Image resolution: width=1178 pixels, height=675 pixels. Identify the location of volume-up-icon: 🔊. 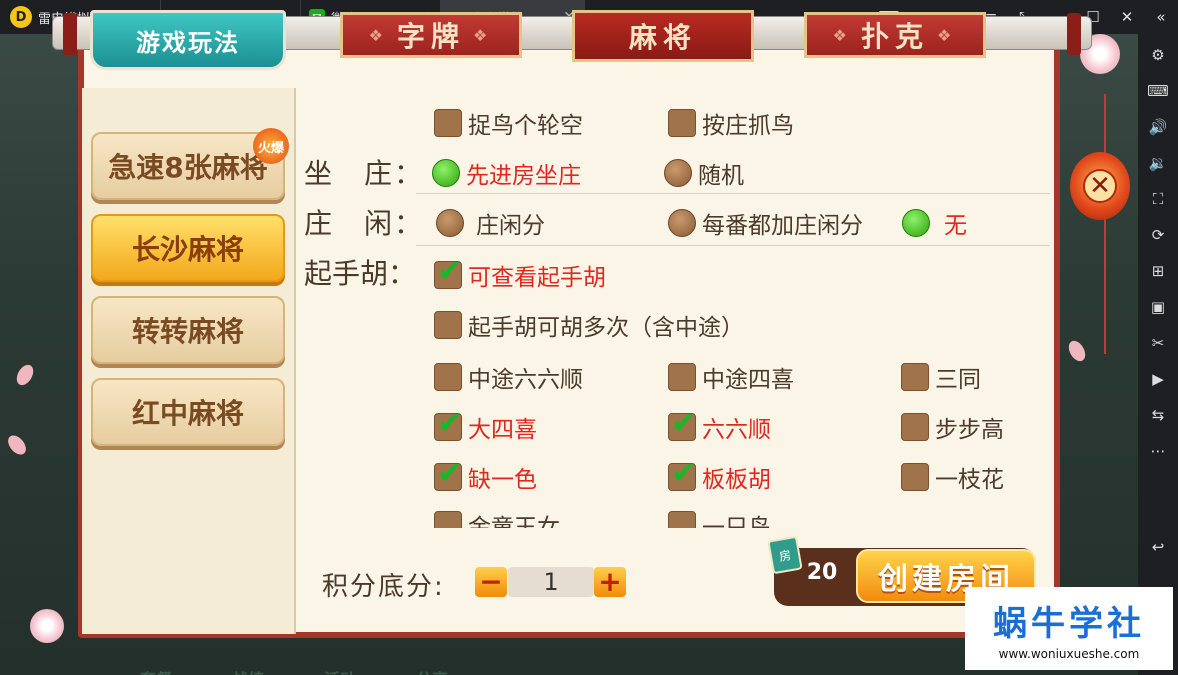
(1158, 127).